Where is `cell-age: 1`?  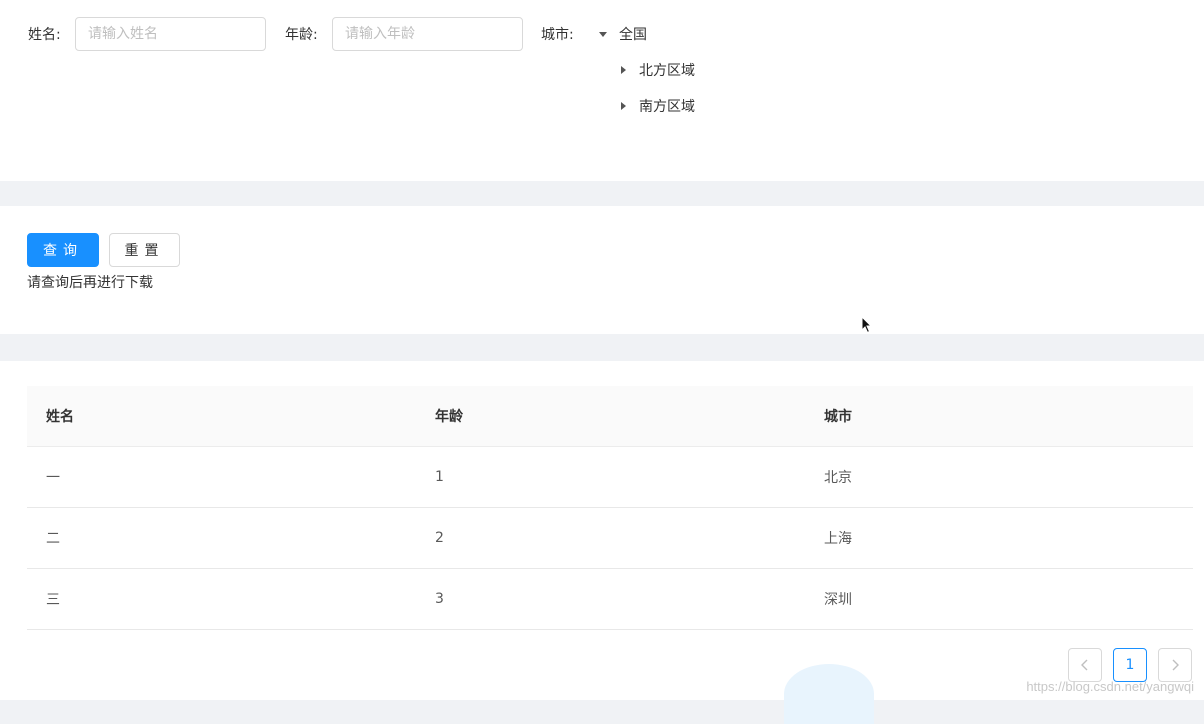
cell-age: 1 is located at coordinates (610, 477).